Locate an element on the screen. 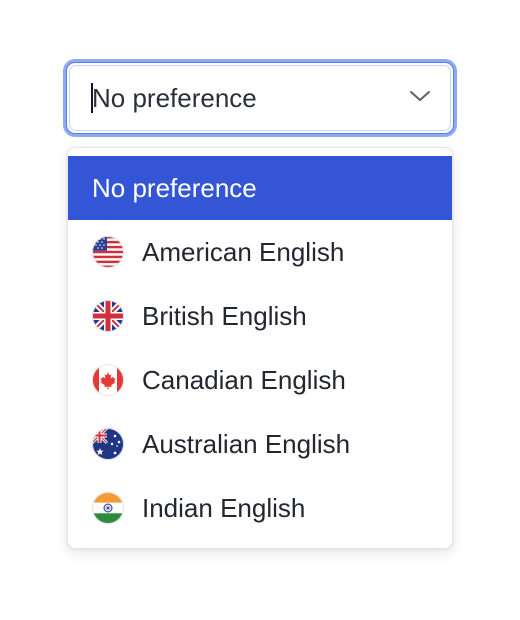  uk-flag-icon is located at coordinates (108, 316).